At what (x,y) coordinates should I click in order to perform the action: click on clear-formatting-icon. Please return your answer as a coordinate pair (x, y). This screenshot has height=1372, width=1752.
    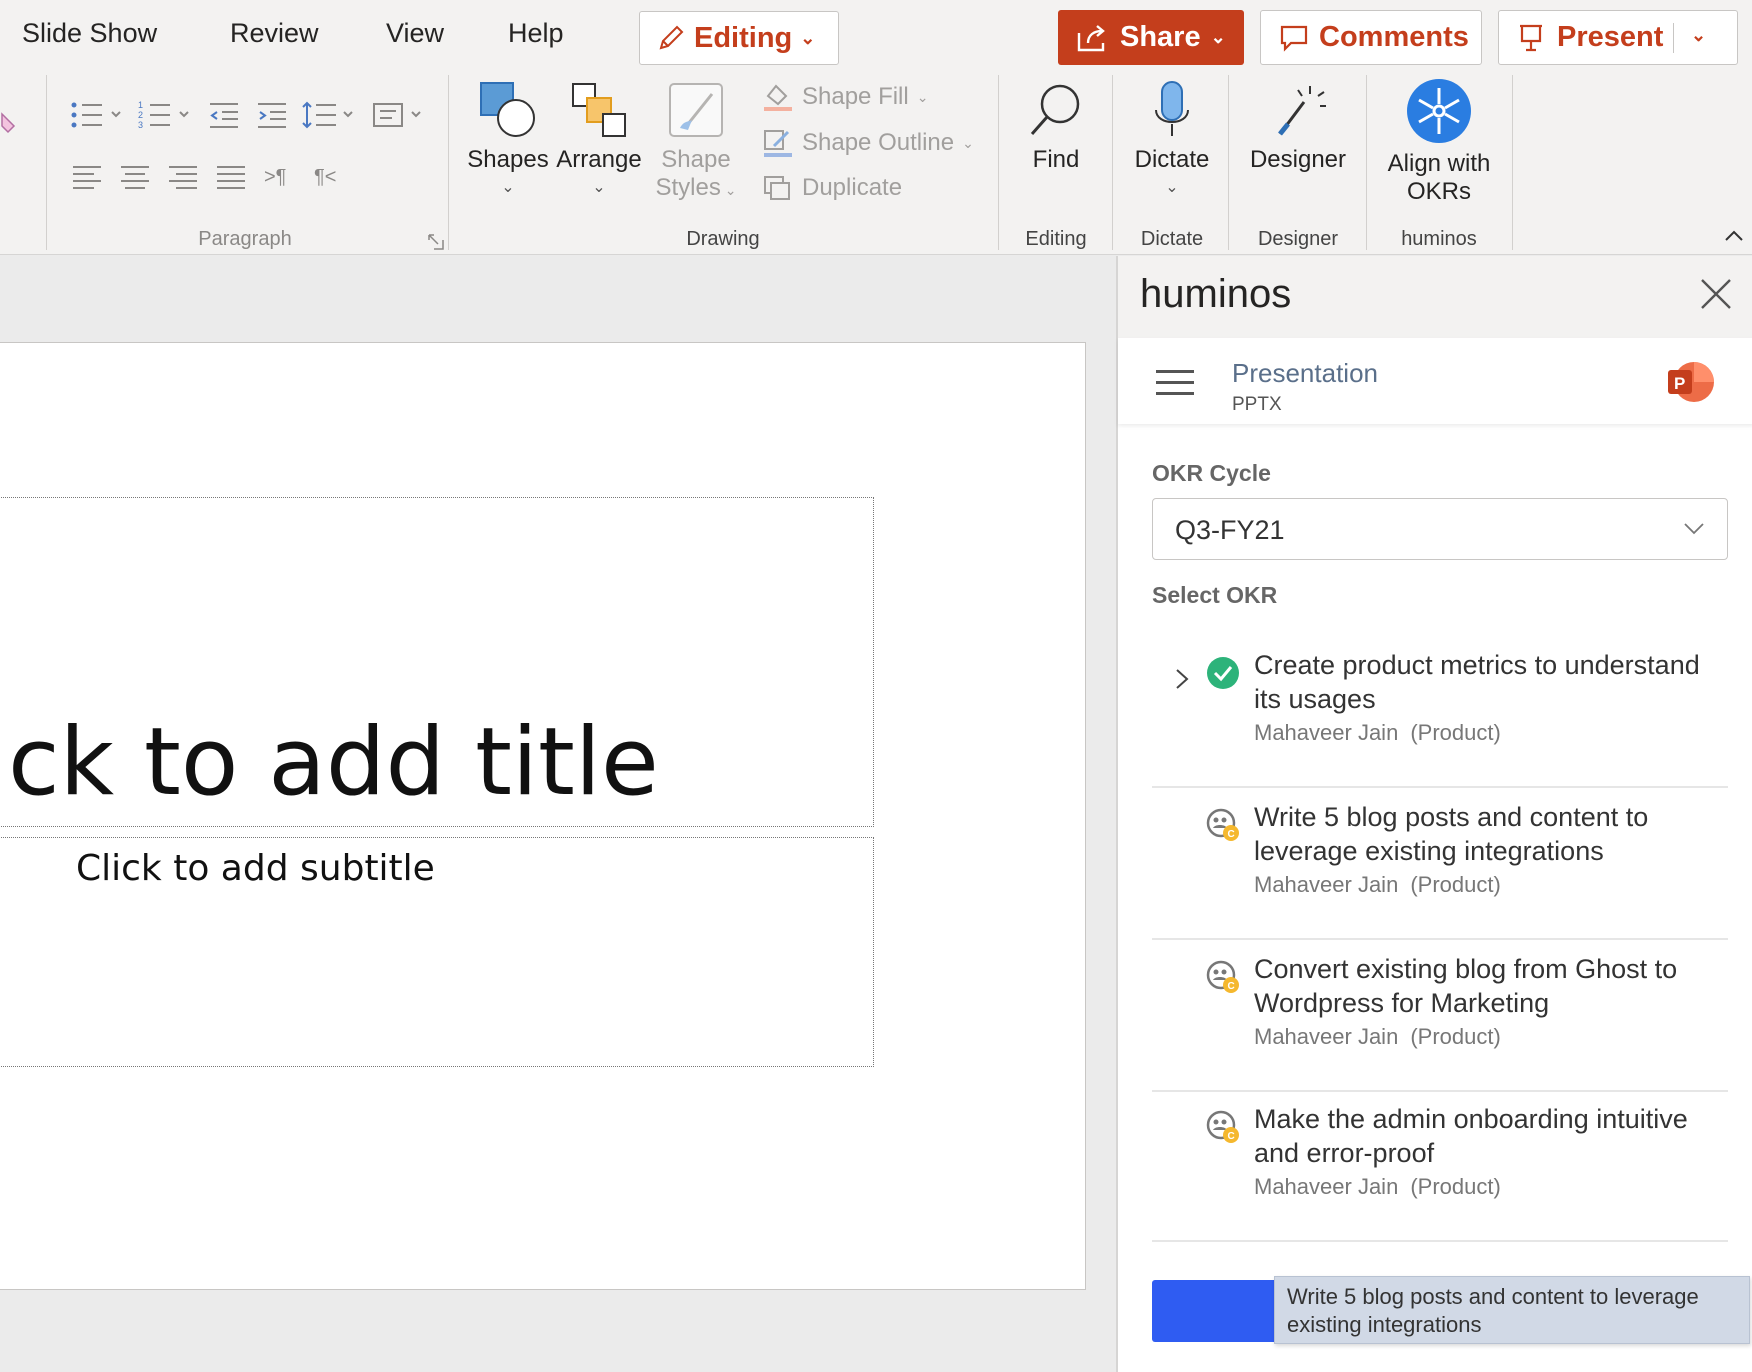
    Looking at the image, I should click on (11, 122).